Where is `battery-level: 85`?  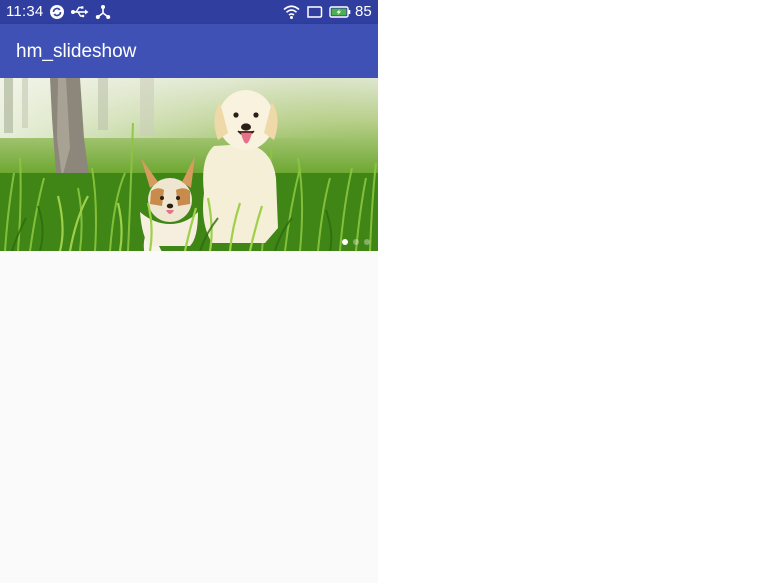
battery-level: 85 is located at coordinates (363, 11).